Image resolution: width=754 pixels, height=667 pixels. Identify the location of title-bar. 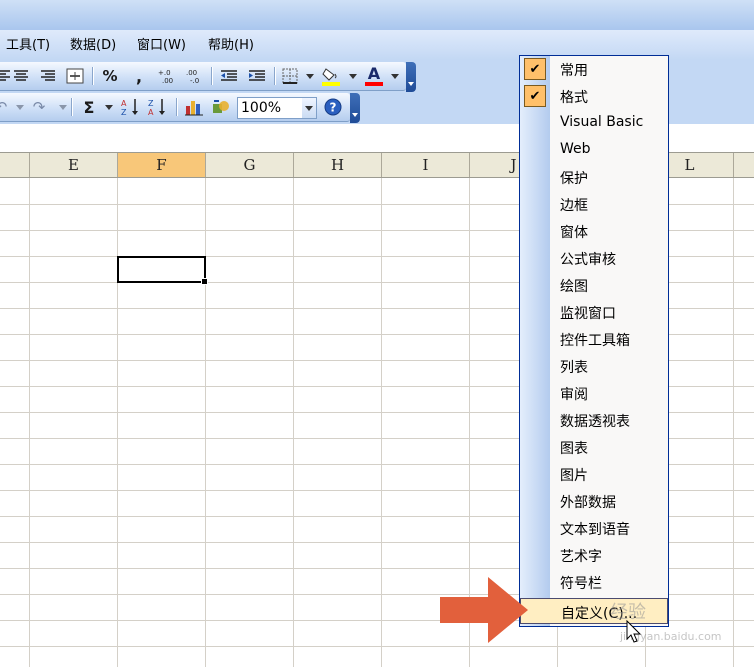
(377, 15).